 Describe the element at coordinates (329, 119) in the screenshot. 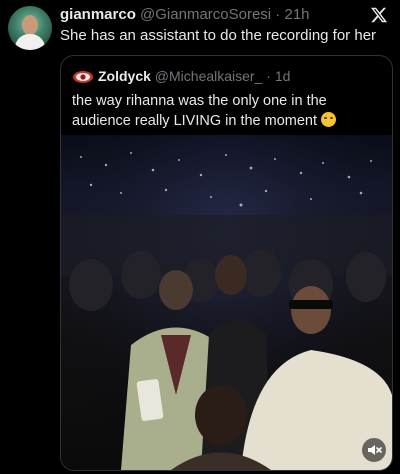

I see `crying-laughing-emoji-icon` at that location.